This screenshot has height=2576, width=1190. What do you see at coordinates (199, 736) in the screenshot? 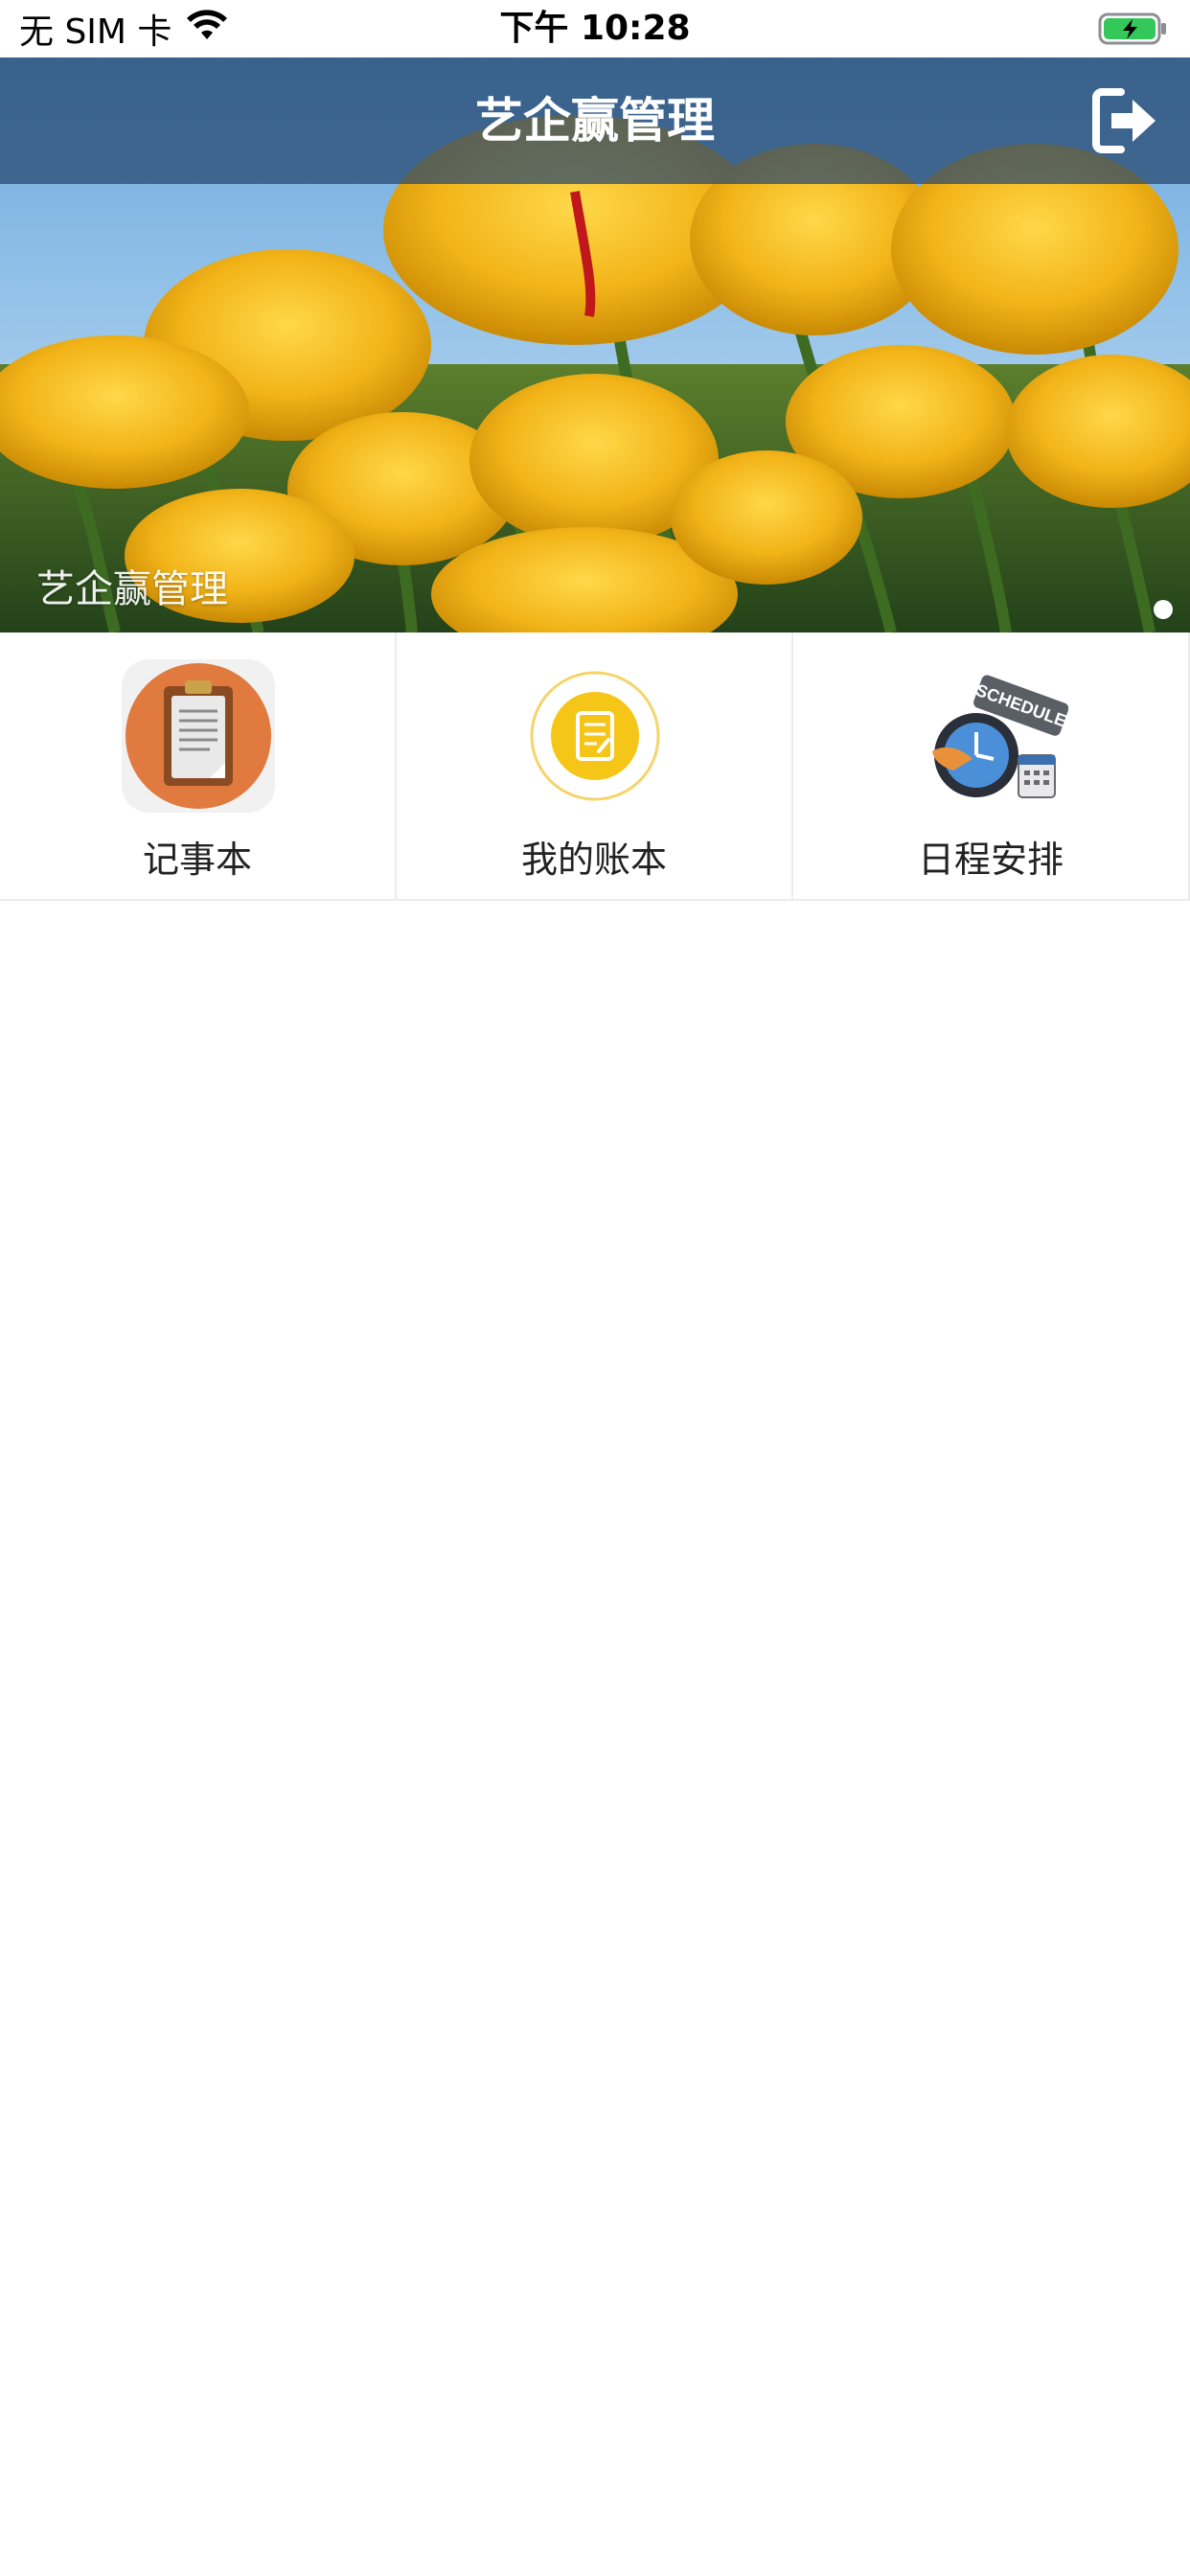
I see `notepad-clipboard-icon` at bounding box center [199, 736].